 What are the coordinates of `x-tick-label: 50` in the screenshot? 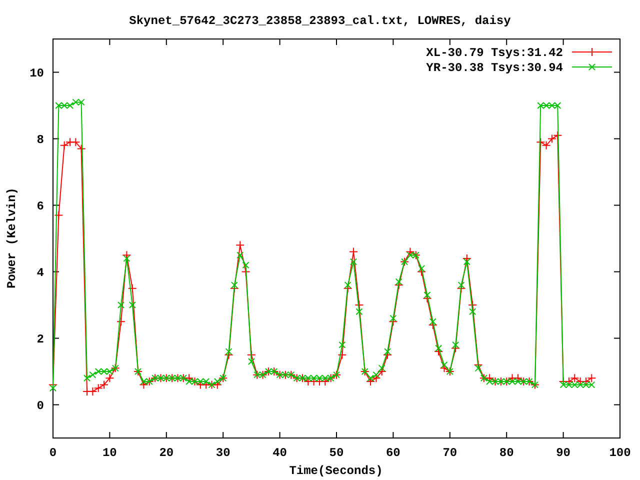 It's located at (336, 453).